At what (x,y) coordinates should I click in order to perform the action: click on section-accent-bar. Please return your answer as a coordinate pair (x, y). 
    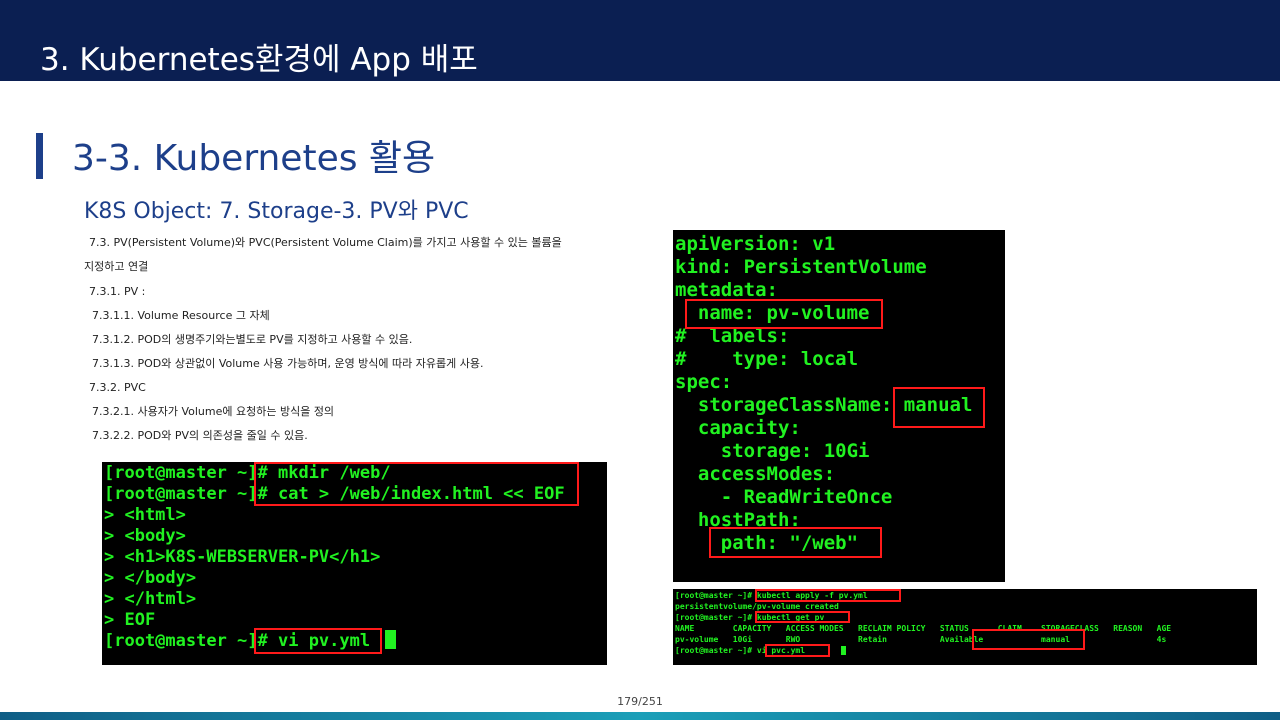
    Looking at the image, I should click on (39, 156).